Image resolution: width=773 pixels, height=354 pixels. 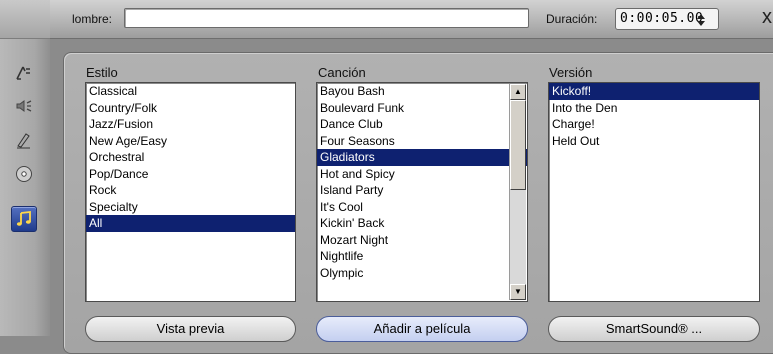 I want to click on list-item: Bayou Bash, so click(x=422, y=91).